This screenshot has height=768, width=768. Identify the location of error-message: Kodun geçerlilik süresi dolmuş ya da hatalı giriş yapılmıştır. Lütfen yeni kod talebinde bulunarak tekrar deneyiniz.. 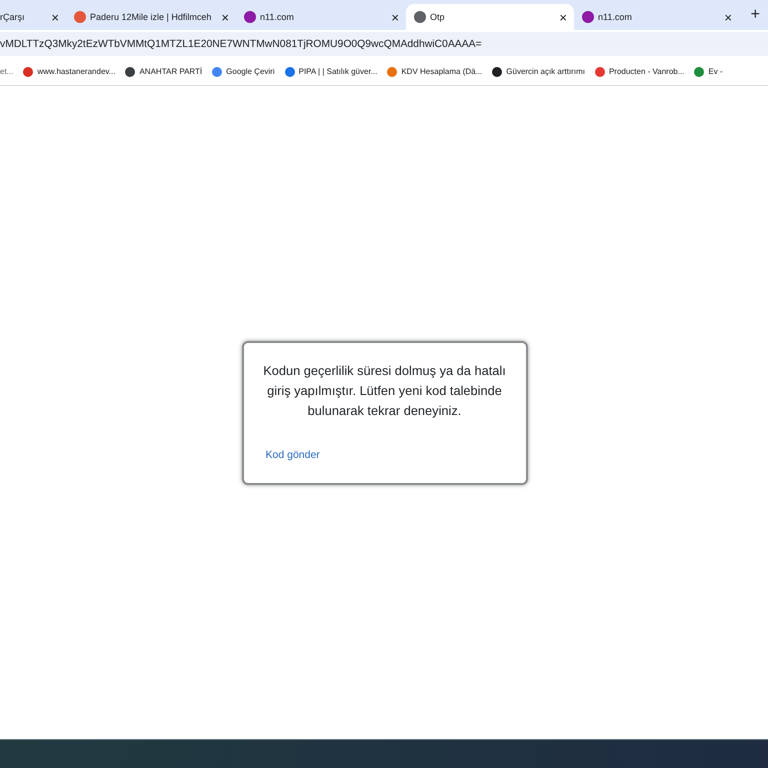
(384, 391).